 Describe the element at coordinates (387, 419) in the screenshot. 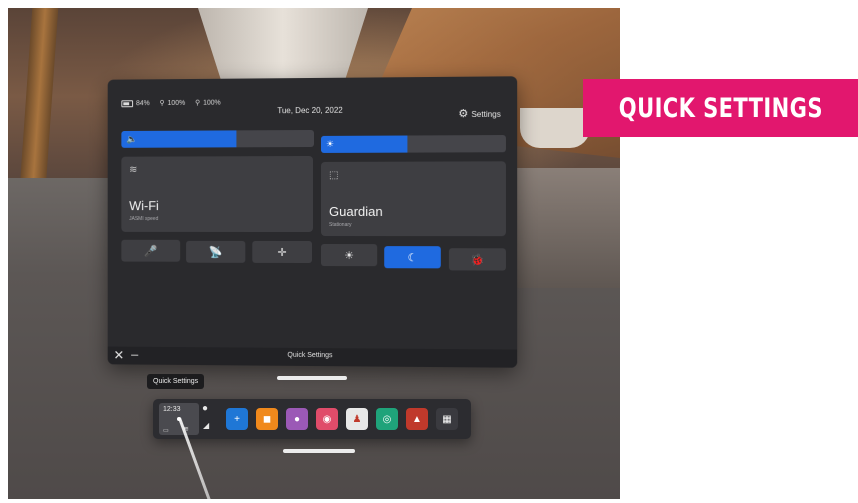

I see `app-game-2-icon: ◎` at that location.